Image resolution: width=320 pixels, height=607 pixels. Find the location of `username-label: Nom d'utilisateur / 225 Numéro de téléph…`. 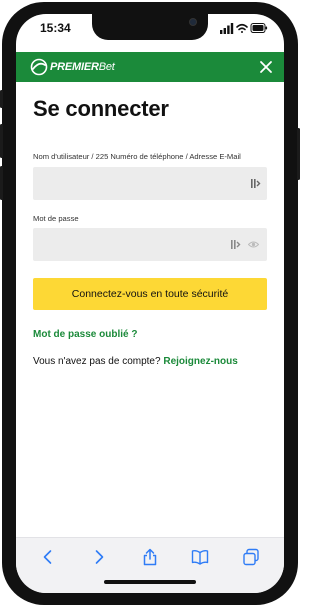

username-label: Nom d'utilisateur / 225 Numéro de téléph… is located at coordinates (137, 156).